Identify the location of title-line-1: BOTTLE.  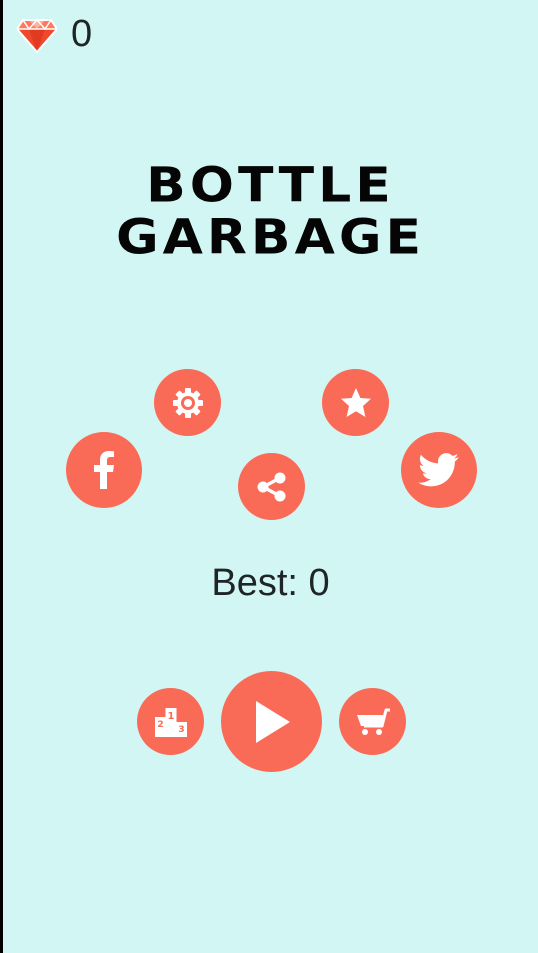
(270, 186).